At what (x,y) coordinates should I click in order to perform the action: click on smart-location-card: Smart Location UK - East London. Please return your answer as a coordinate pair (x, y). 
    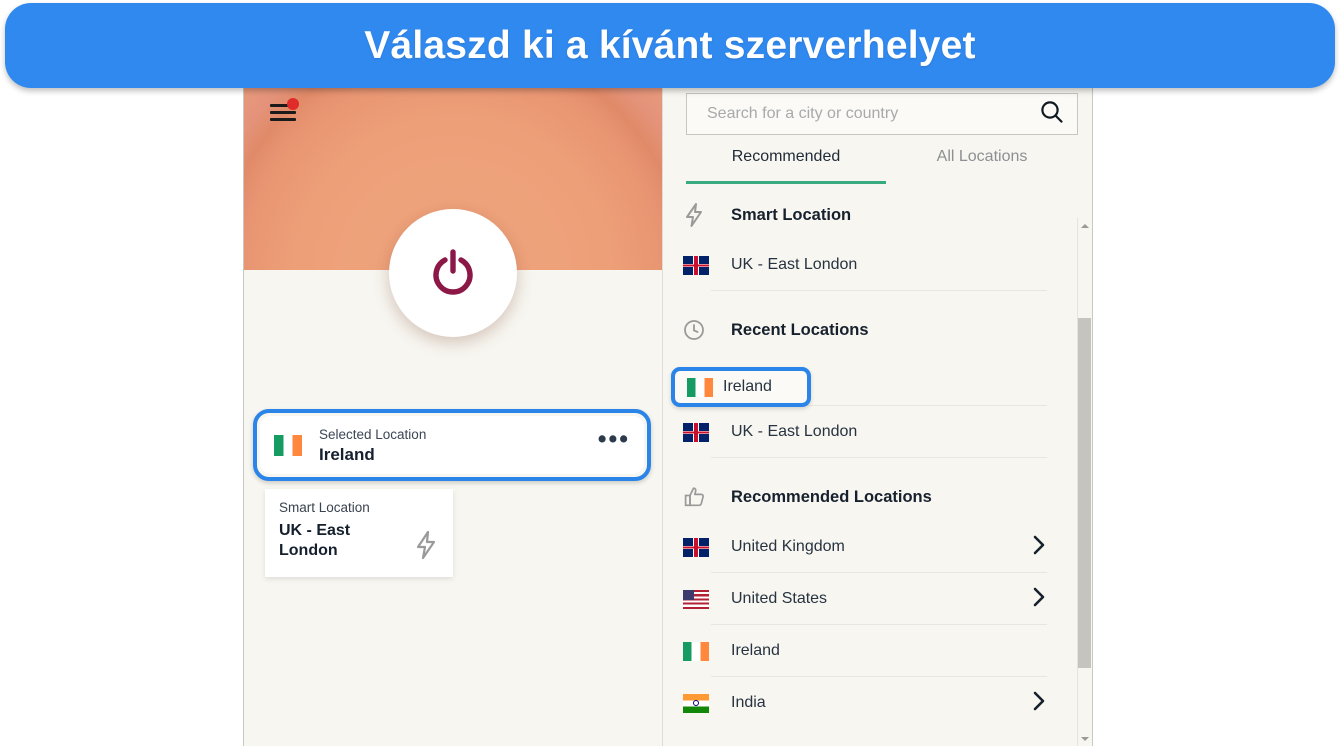
    Looking at the image, I should click on (359, 533).